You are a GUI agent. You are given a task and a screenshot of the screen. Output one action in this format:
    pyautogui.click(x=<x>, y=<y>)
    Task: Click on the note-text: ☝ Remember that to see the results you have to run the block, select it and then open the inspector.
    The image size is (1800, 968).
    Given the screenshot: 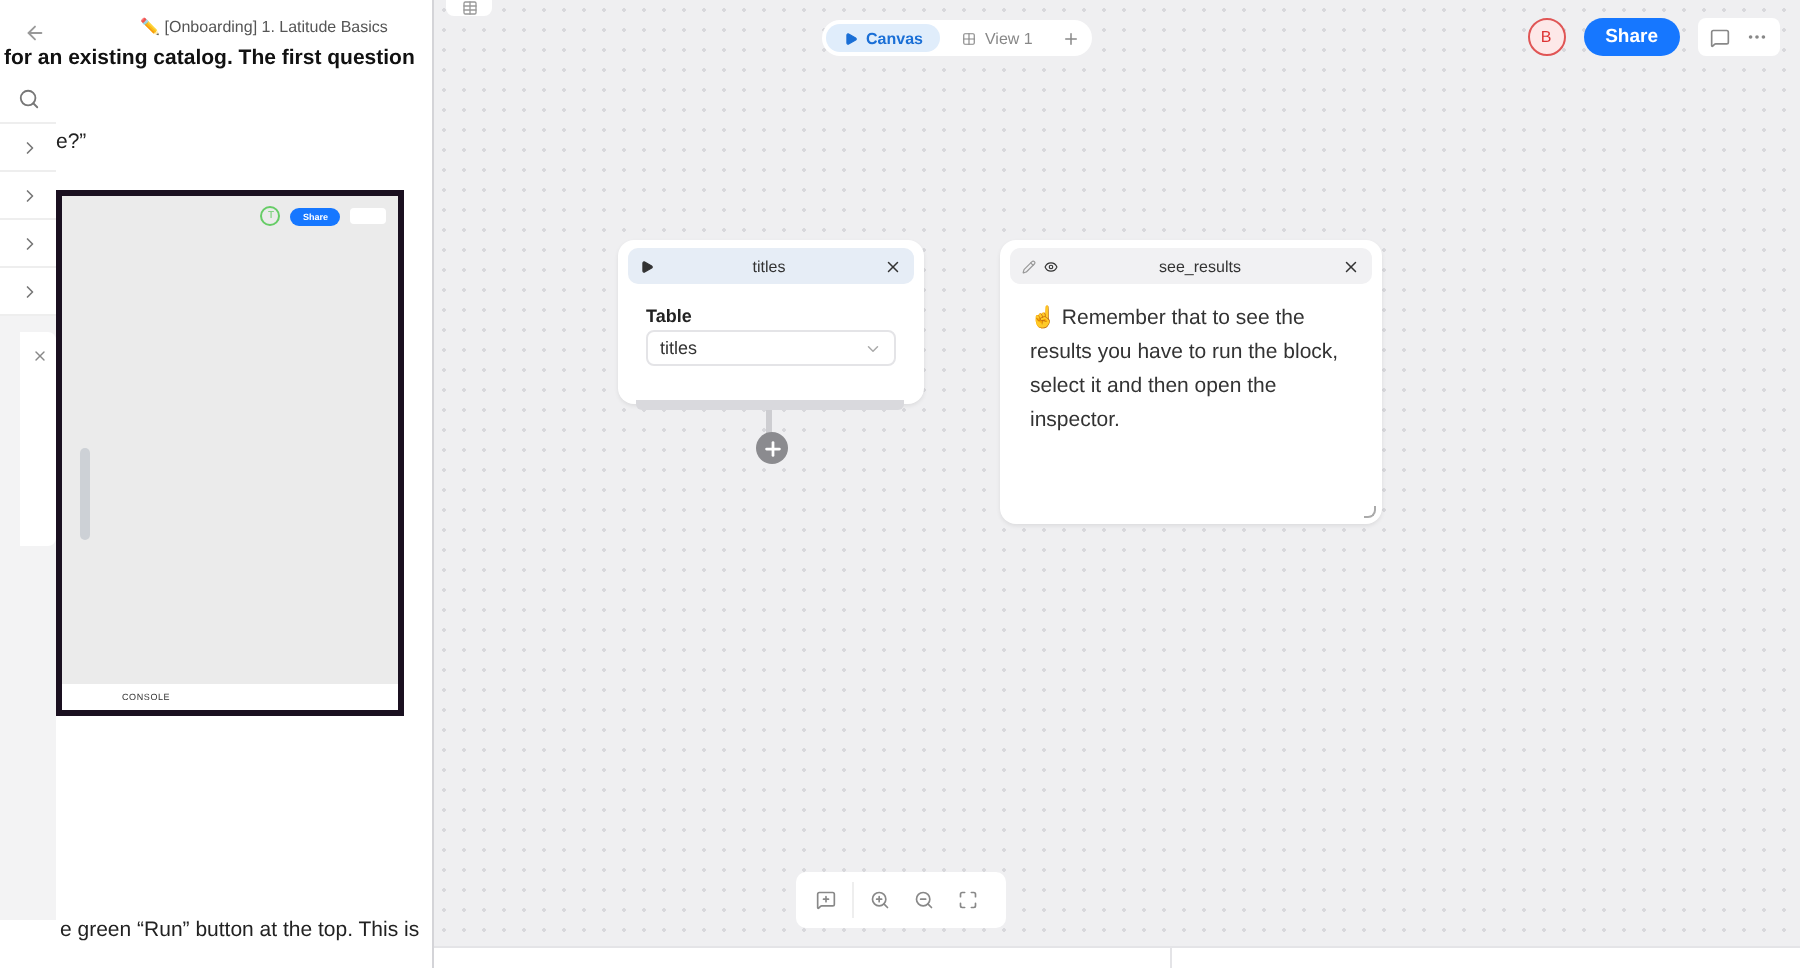 What is the action you would take?
    pyautogui.click(x=1185, y=369)
    